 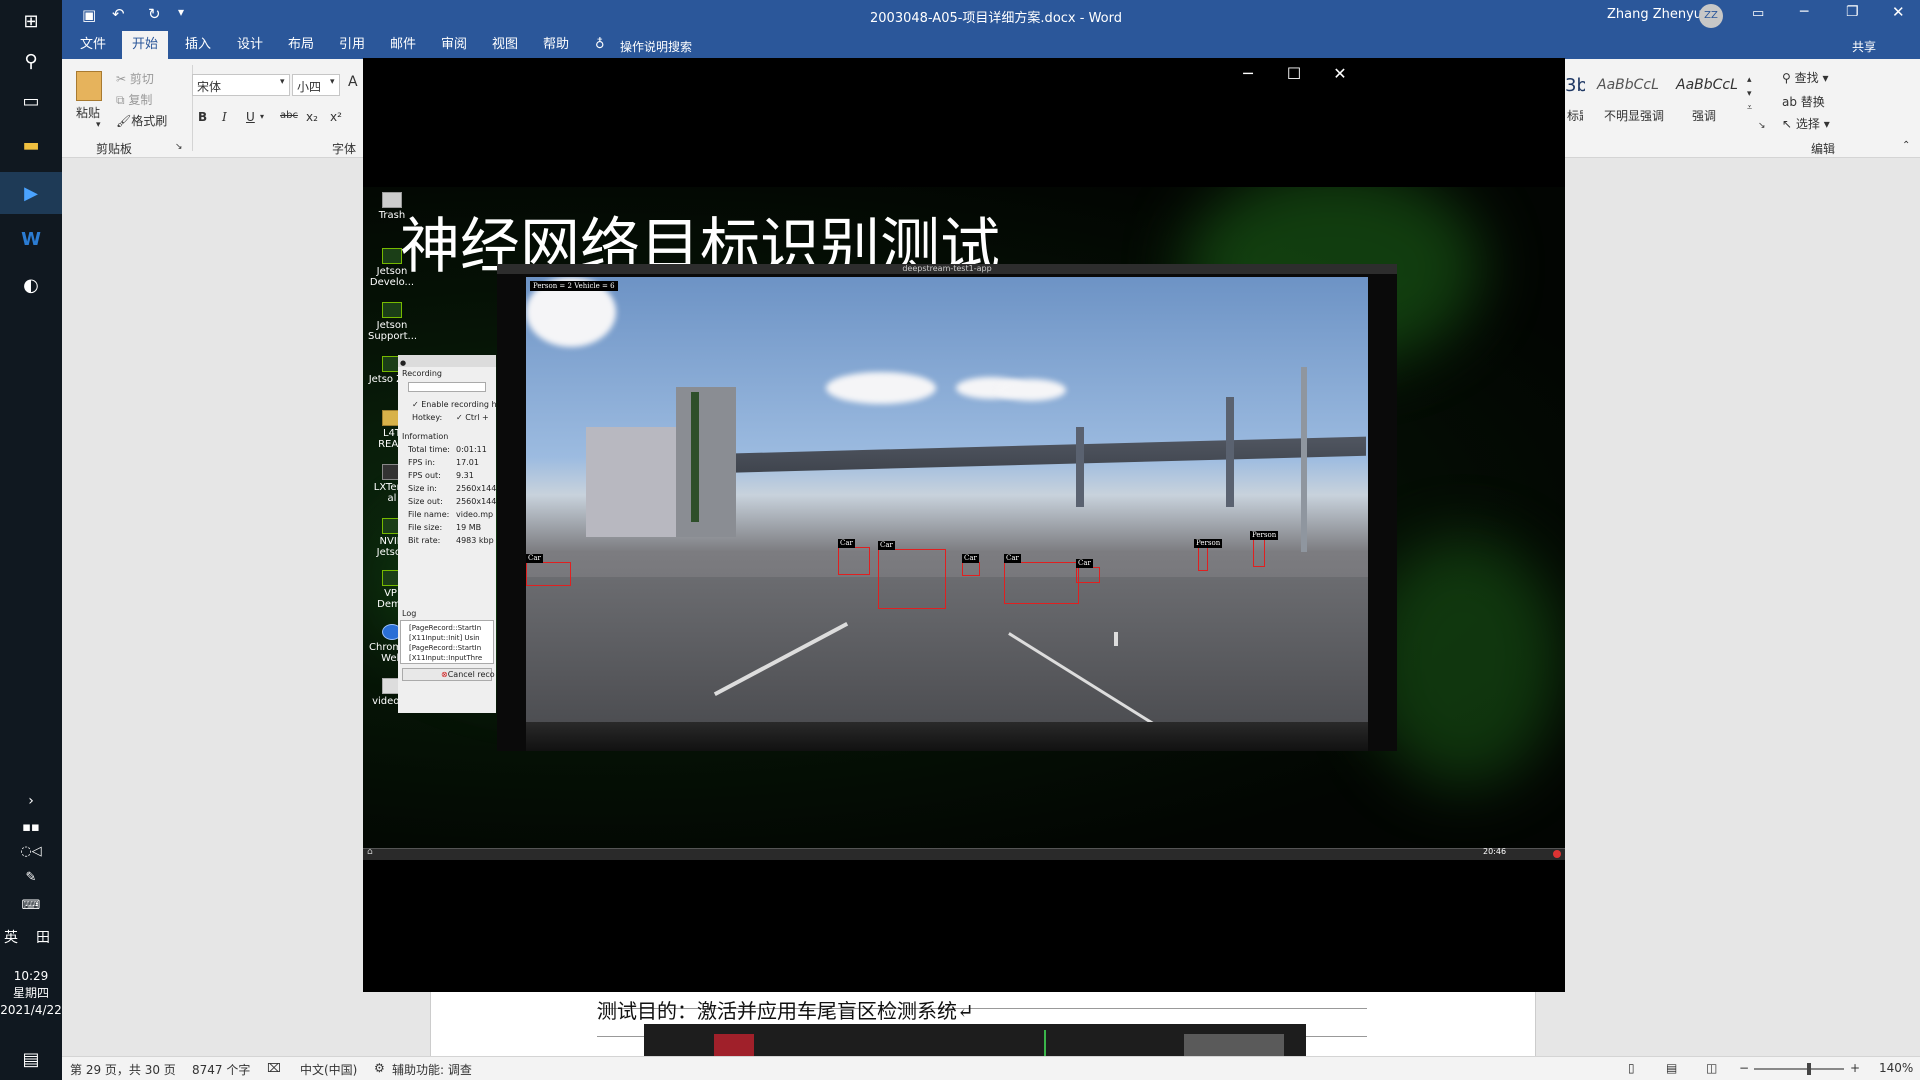 What do you see at coordinates (141, 120) in the screenshot?
I see `format-painter-button: 🖌格式刷` at bounding box center [141, 120].